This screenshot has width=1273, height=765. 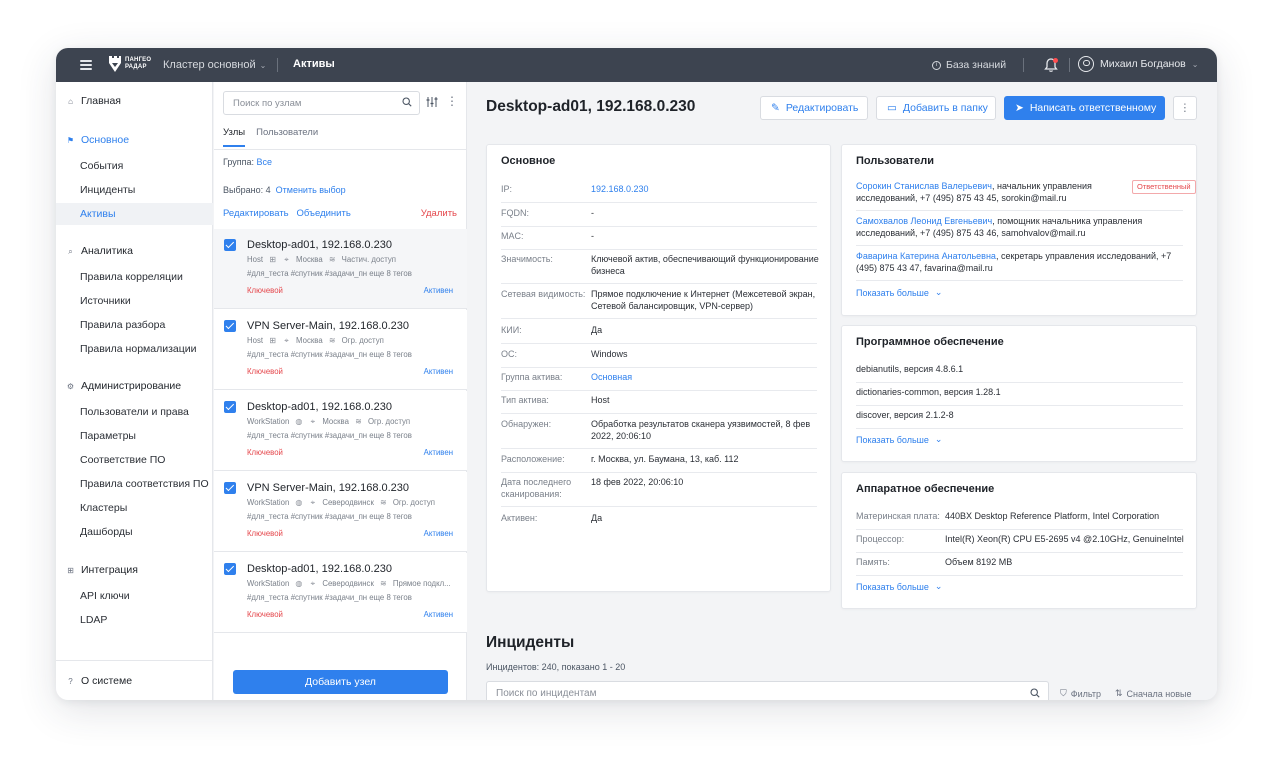 What do you see at coordinates (767, 690) in the screenshot?
I see `incident-search-input: Поиск по инцидентам` at bounding box center [767, 690].